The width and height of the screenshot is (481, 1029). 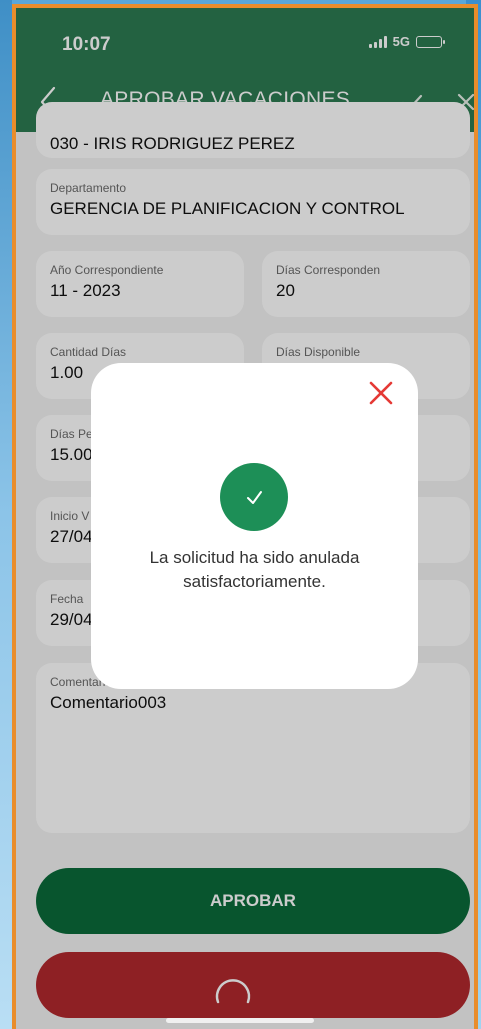 I want to click on background-left, so click(x=6, y=514).